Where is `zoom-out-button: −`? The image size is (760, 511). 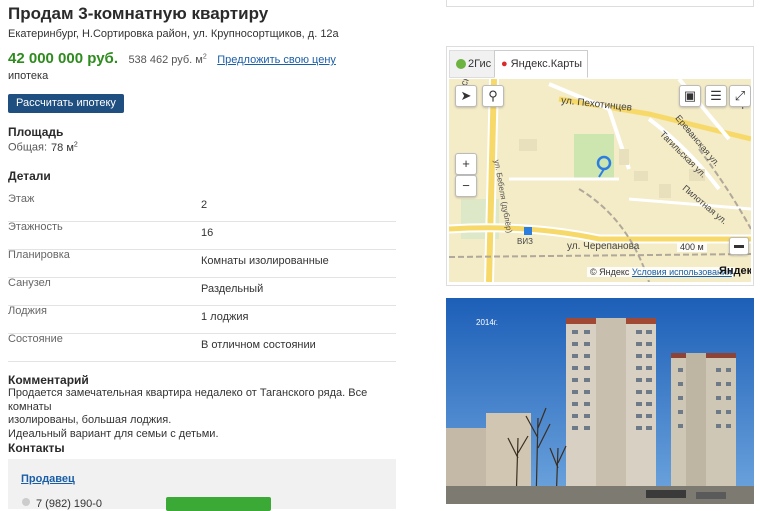 zoom-out-button: − is located at coordinates (466, 186).